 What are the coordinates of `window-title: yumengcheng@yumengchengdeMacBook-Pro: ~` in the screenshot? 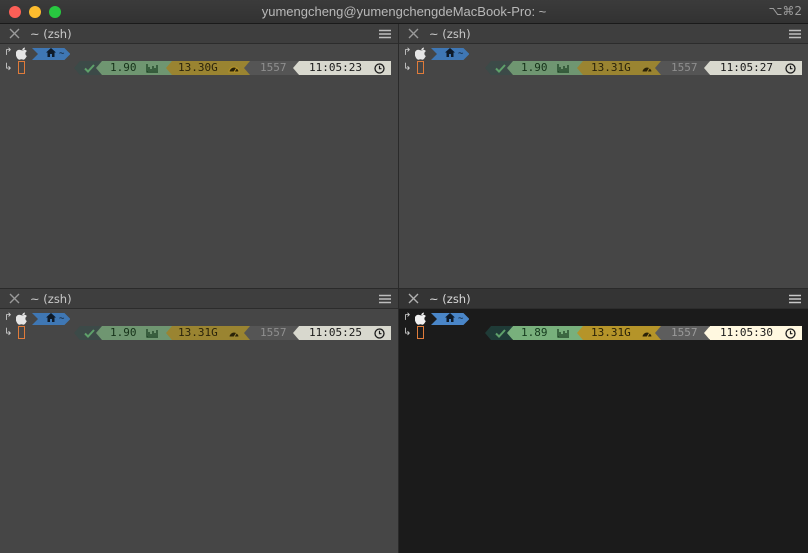 It's located at (404, 11).